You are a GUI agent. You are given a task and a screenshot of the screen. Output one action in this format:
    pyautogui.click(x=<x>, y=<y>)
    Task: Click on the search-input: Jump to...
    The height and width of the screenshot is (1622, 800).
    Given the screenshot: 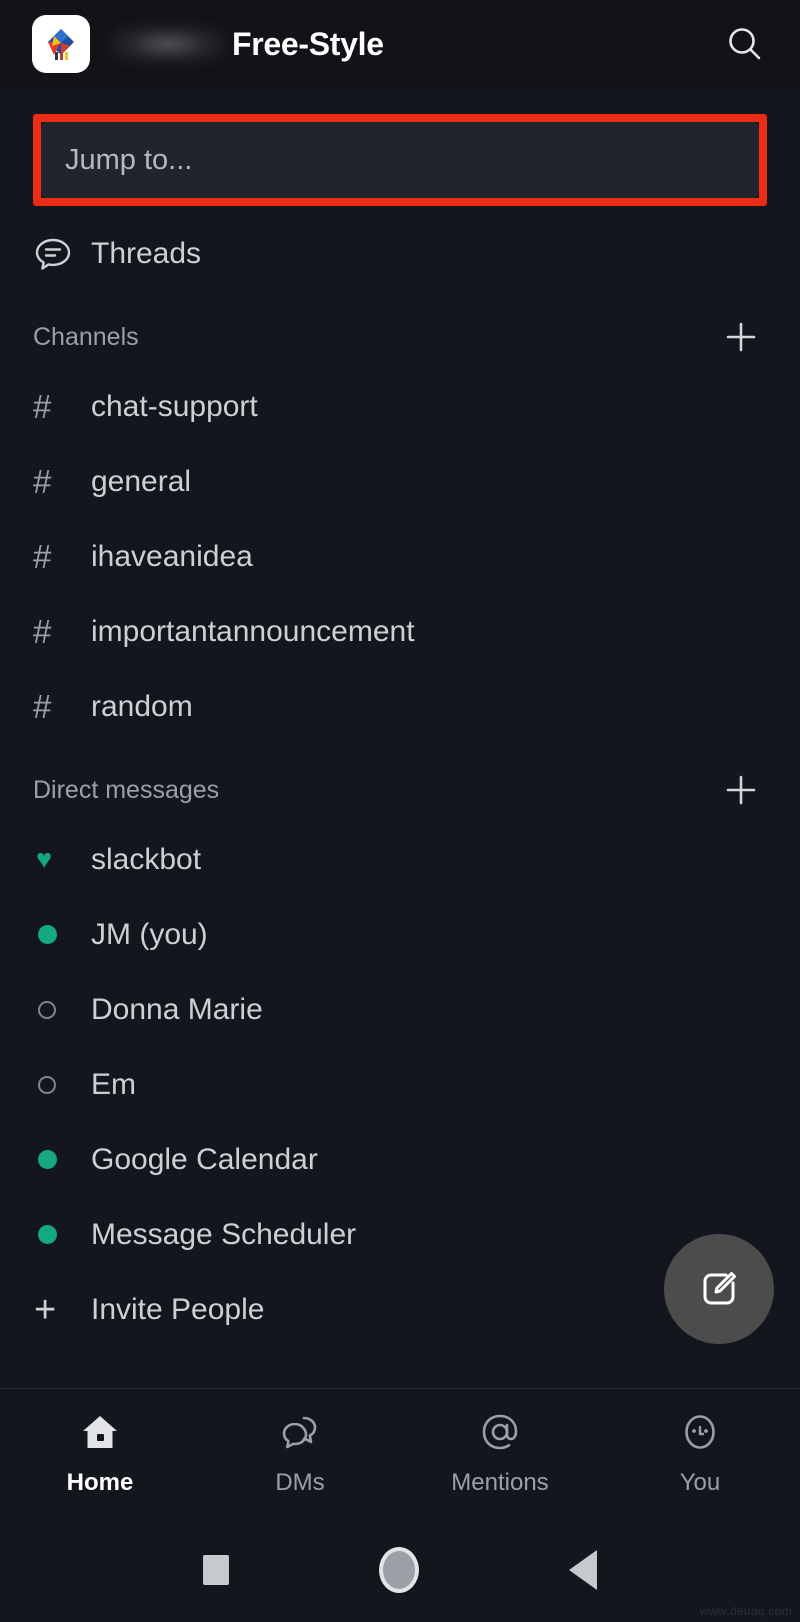 What is the action you would take?
    pyautogui.click(x=400, y=160)
    